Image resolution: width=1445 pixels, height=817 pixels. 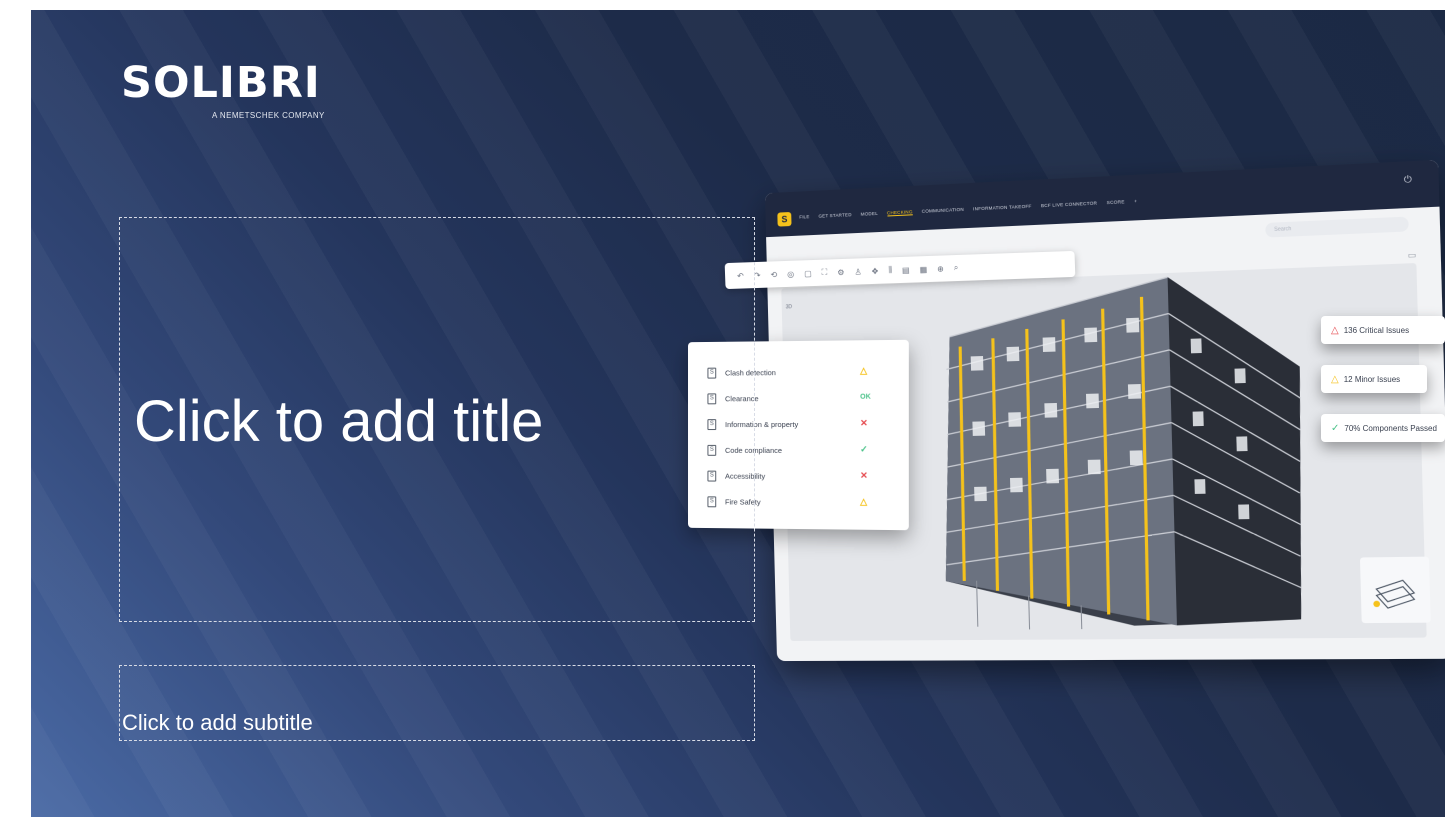 What do you see at coordinates (1376, 330) in the screenshot?
I see `critical-issues-count: 136 Critical Issues` at bounding box center [1376, 330].